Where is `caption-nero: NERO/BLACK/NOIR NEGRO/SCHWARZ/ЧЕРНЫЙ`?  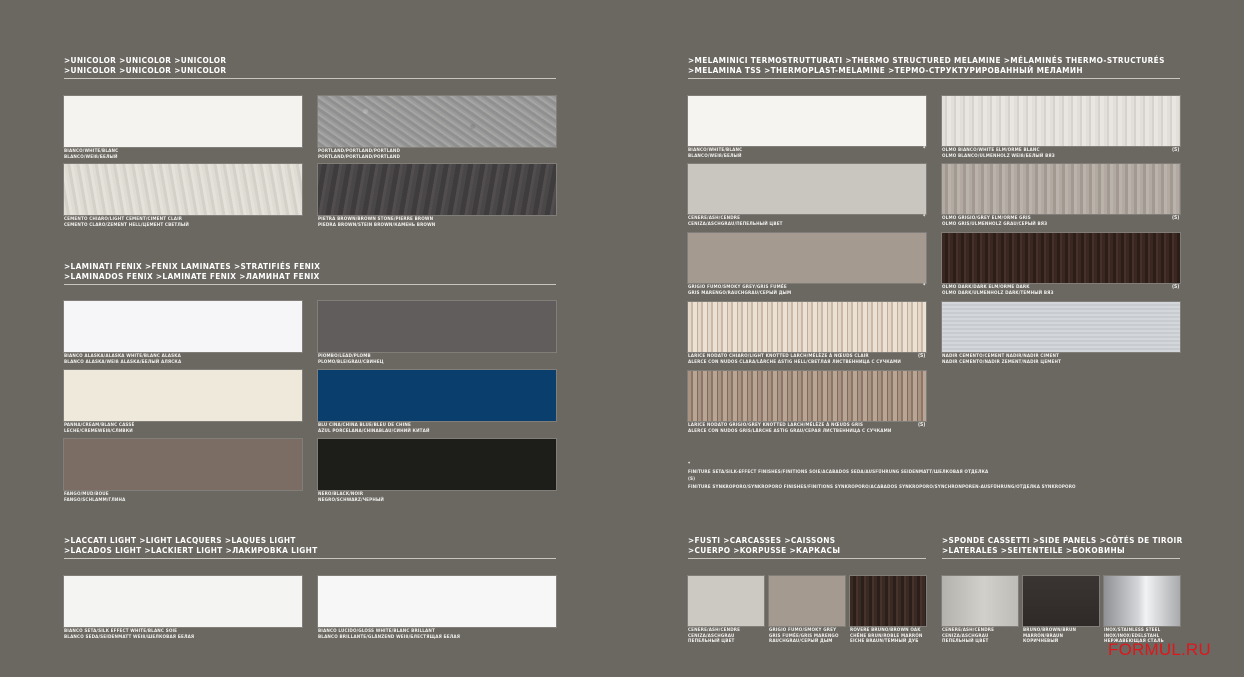 caption-nero: NERO/BLACK/NOIR NEGRO/SCHWARZ/ЧЕРНЫЙ is located at coordinates (351, 497).